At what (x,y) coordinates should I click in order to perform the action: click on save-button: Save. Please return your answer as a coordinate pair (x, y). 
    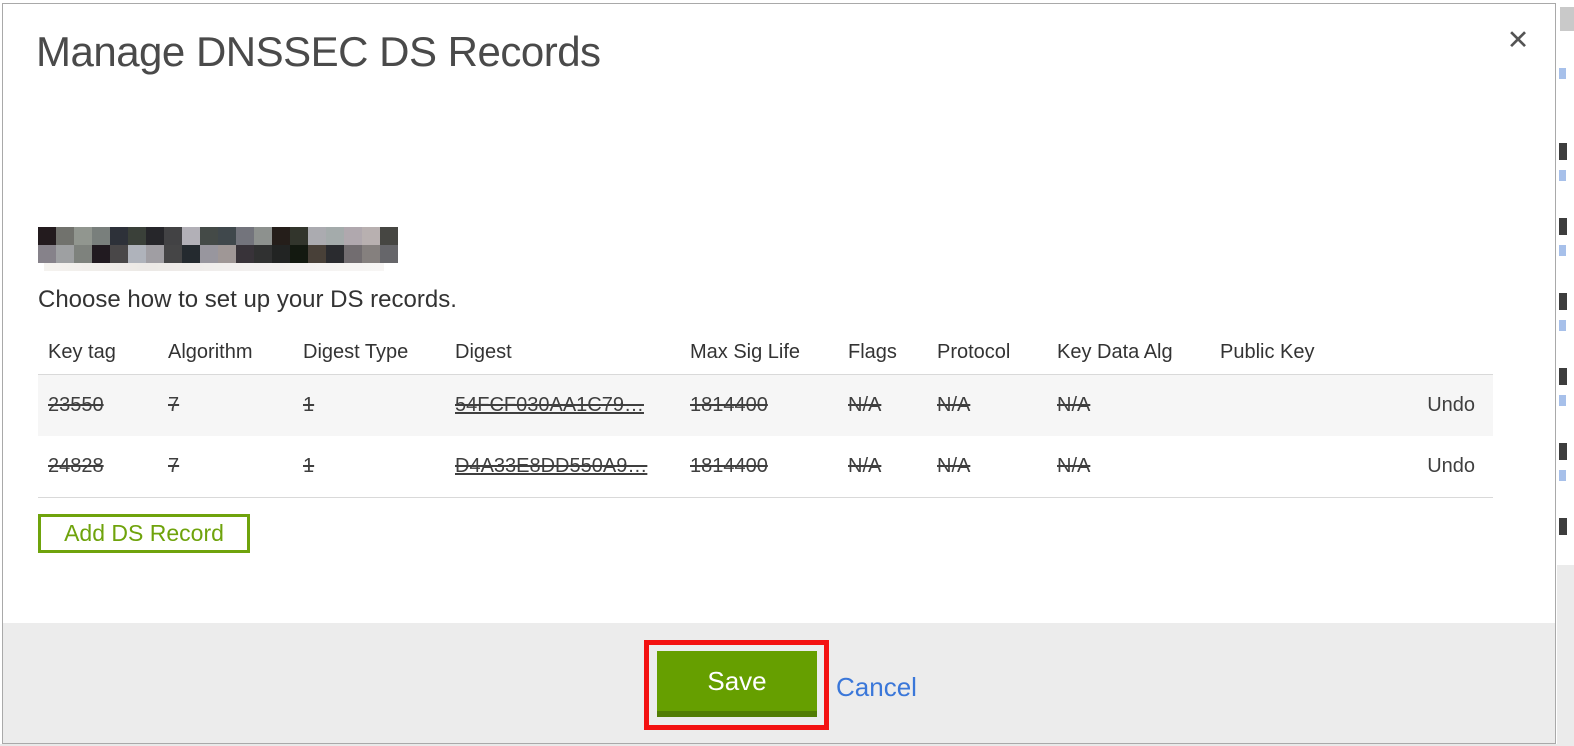
    Looking at the image, I should click on (737, 684).